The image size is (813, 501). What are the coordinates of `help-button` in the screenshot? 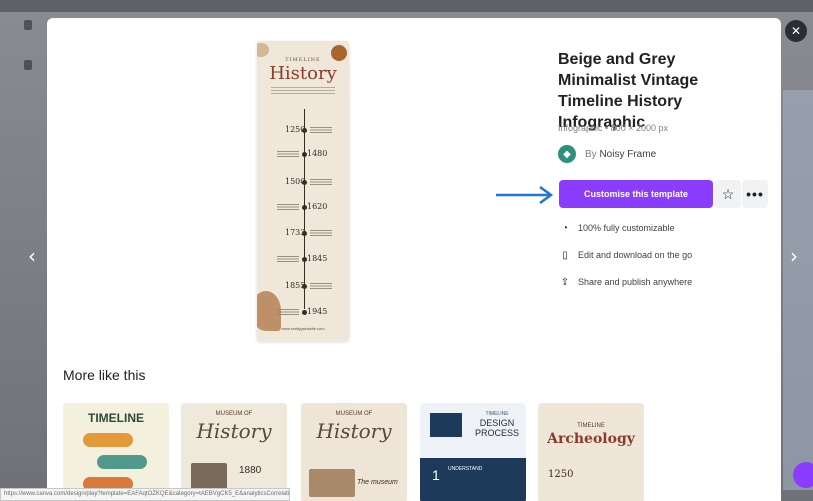 It's located at (803, 475).